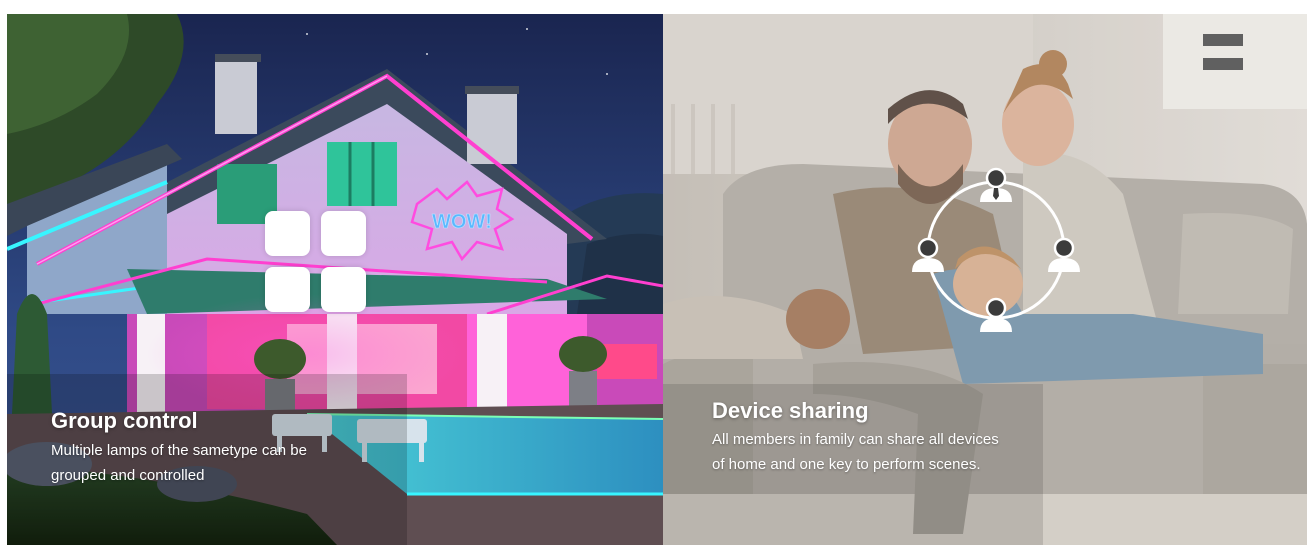  Describe the element at coordinates (996, 249) in the screenshot. I see `user-share-circle-icon` at that location.